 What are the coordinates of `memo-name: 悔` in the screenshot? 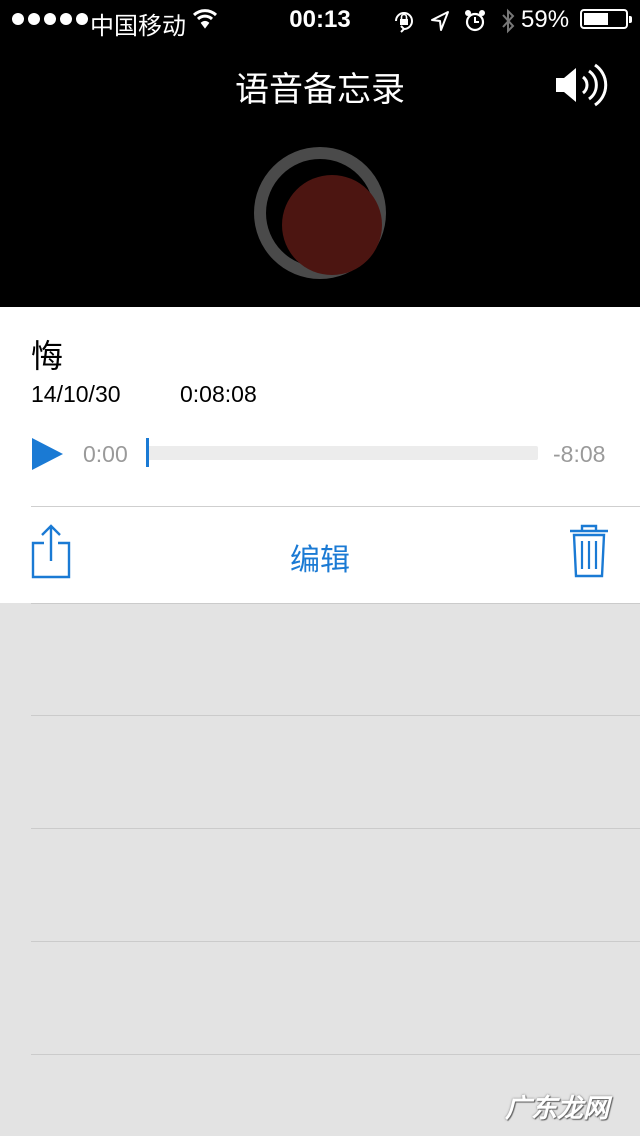 It's located at (47, 356).